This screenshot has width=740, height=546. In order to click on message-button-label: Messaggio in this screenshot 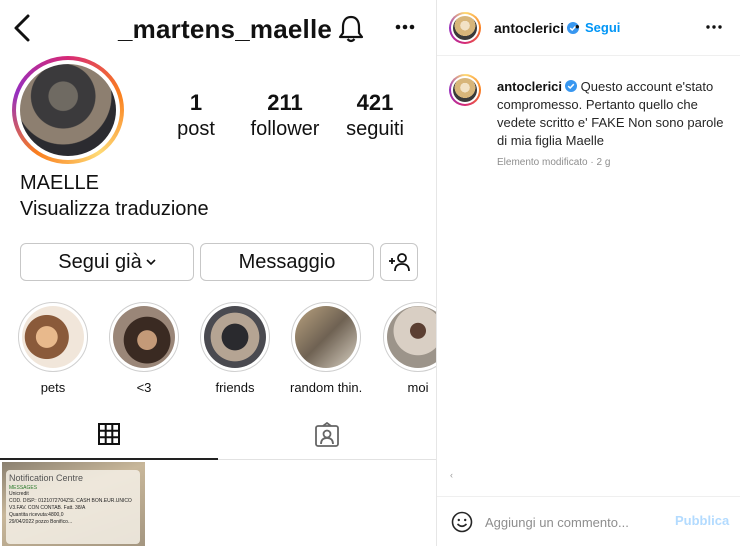, I will do `click(287, 261)`.